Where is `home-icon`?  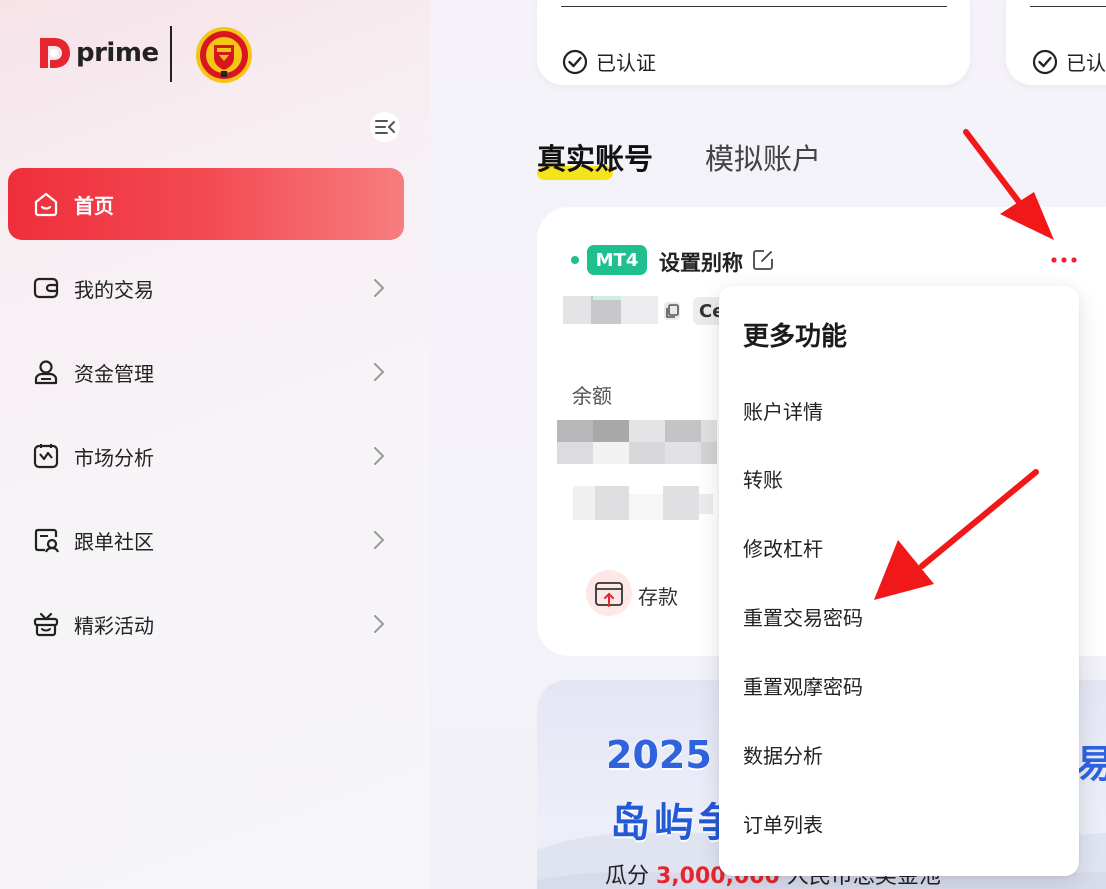
home-icon is located at coordinates (46, 204).